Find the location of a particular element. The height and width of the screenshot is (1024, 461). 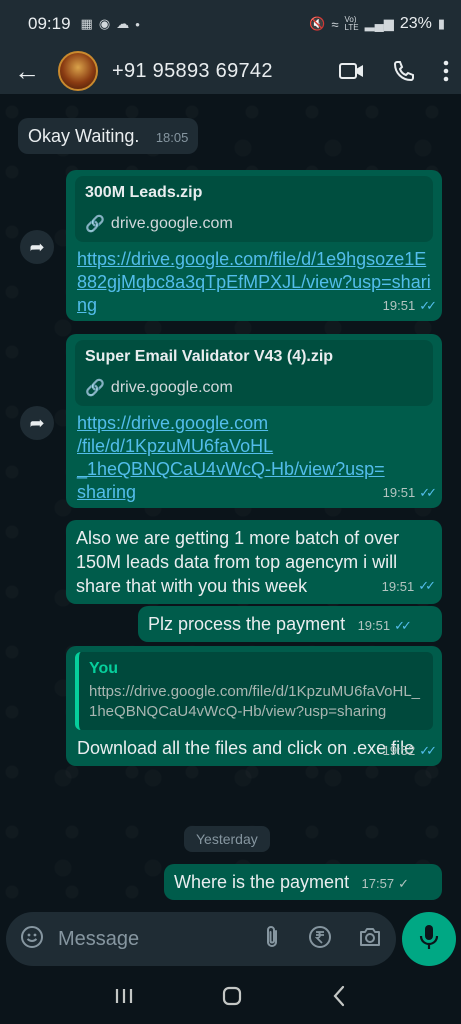

status-time: 09:19 is located at coordinates (49, 23).